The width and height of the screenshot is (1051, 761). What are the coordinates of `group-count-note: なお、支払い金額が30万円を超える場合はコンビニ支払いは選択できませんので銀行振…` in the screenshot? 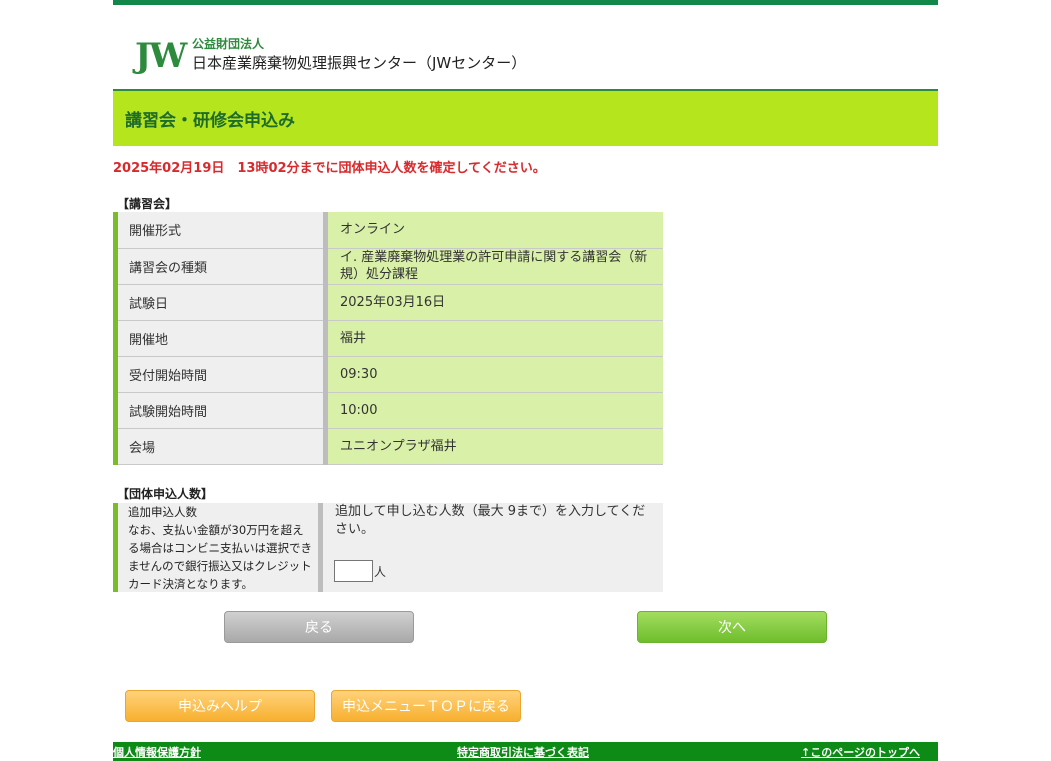 It's located at (220, 557).